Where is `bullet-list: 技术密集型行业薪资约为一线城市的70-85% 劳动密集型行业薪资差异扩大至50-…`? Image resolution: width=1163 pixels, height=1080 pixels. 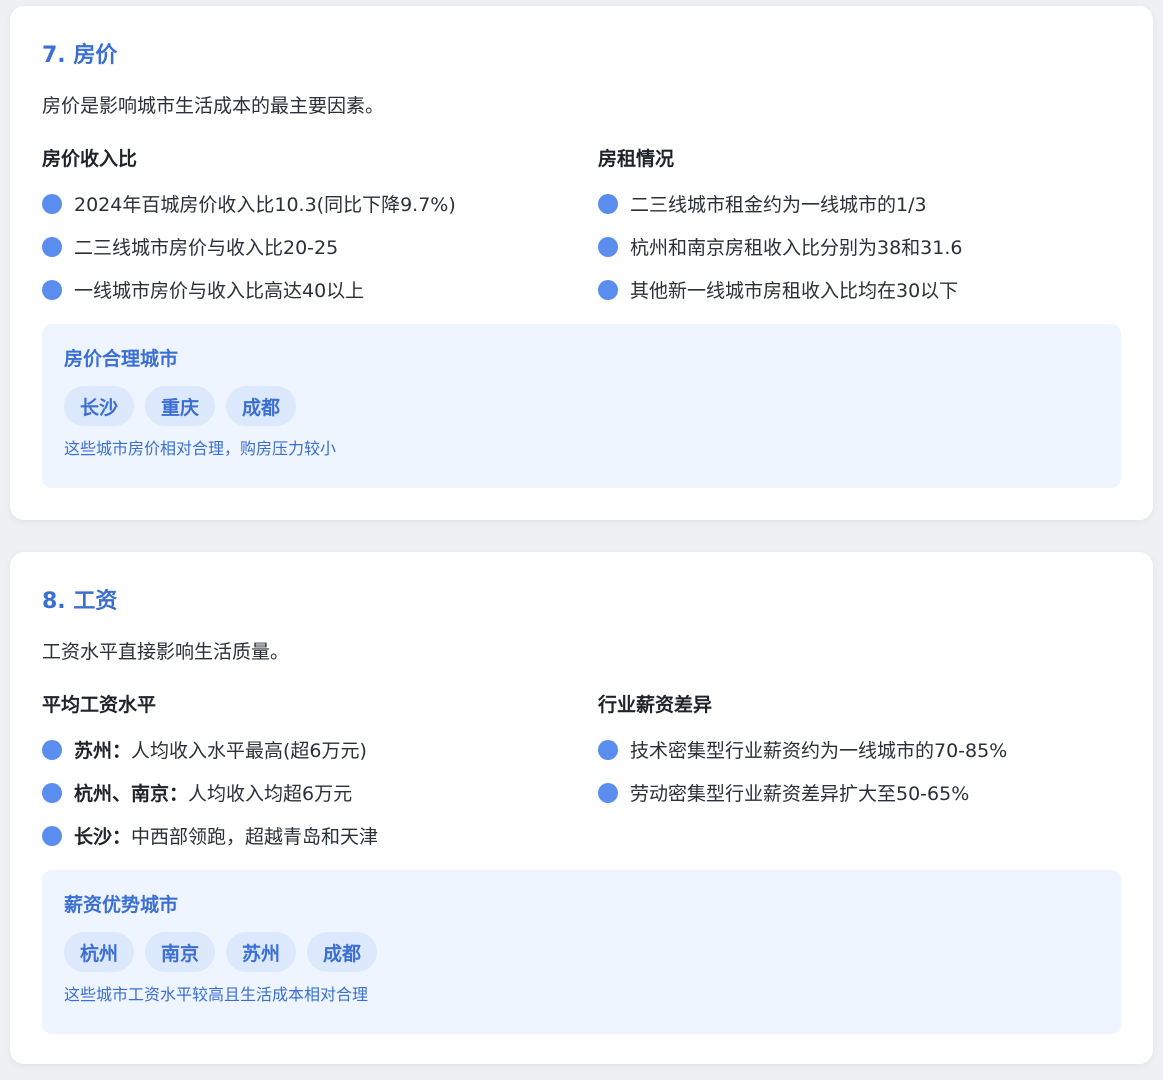
bullet-list: 技术密集型行业薪资约为一线城市的70-85% 劳动密集型行业薪资差异扩大至50-… is located at coordinates (858, 771).